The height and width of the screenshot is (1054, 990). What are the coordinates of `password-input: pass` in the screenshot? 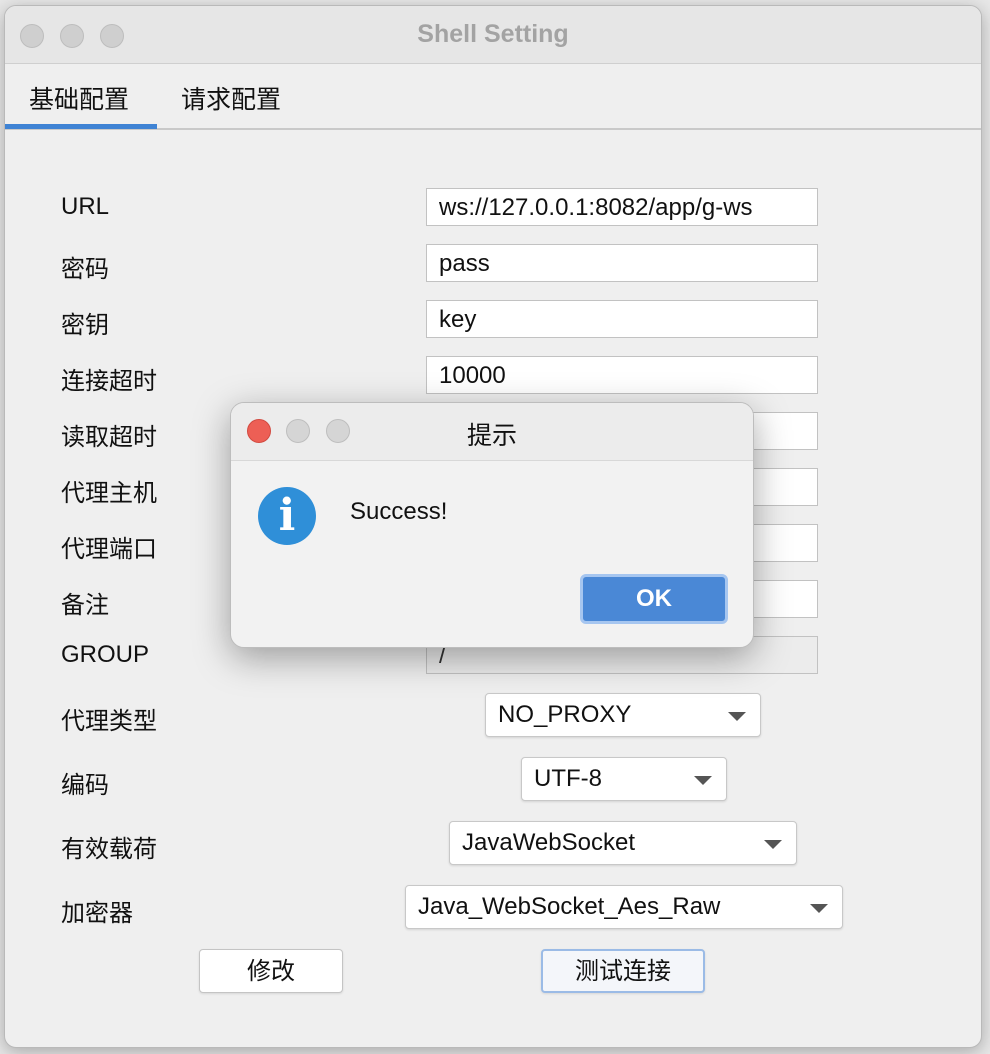 It's located at (622, 263).